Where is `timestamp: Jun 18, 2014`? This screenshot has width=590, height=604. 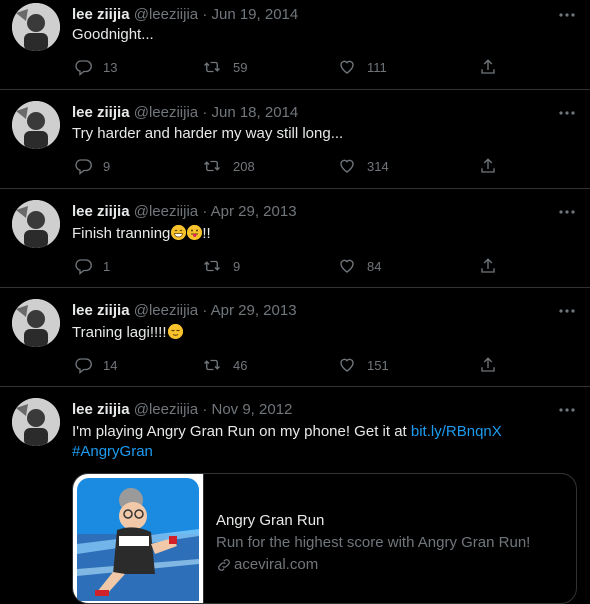 timestamp: Jun 18, 2014 is located at coordinates (254, 112).